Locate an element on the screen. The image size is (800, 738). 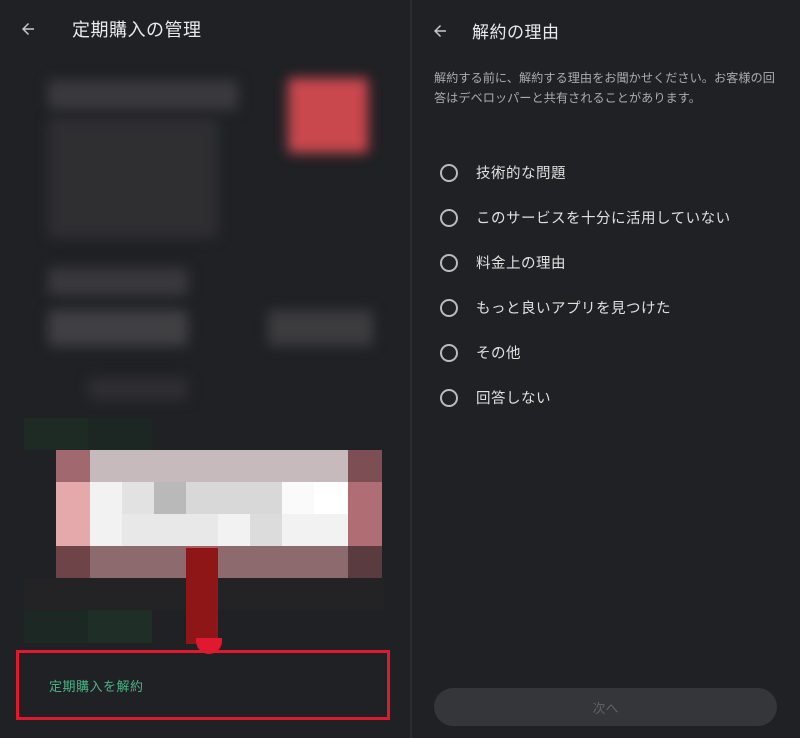
reason-option-label: 技術的な問題 is located at coordinates (521, 174).